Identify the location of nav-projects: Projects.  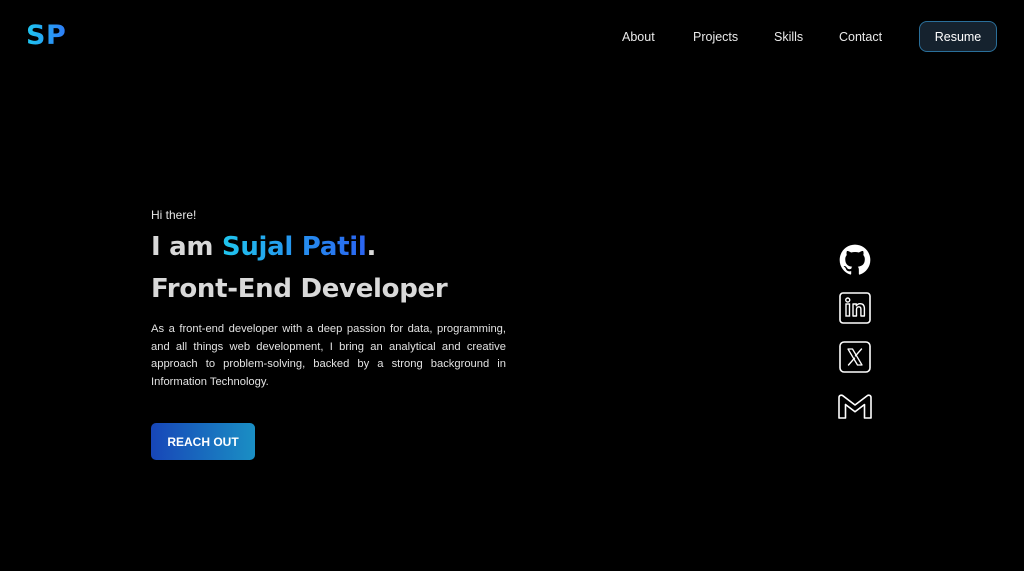
(715, 37).